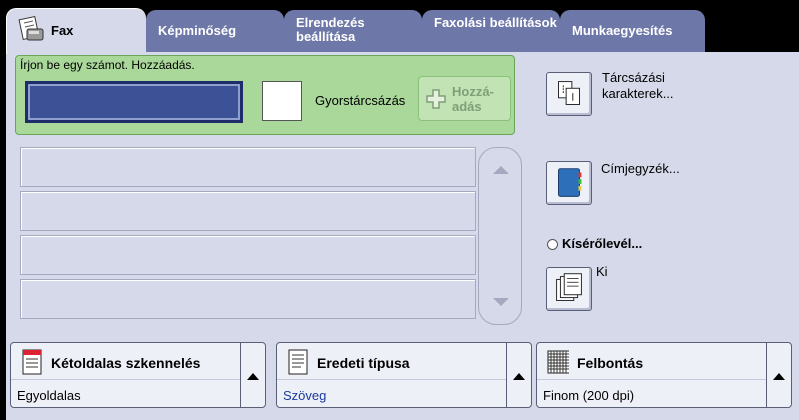 The height and width of the screenshot is (420, 799). What do you see at coordinates (404, 375) in the screenshot?
I see `original-type-button: Eredeti típusa Szöveg` at bounding box center [404, 375].